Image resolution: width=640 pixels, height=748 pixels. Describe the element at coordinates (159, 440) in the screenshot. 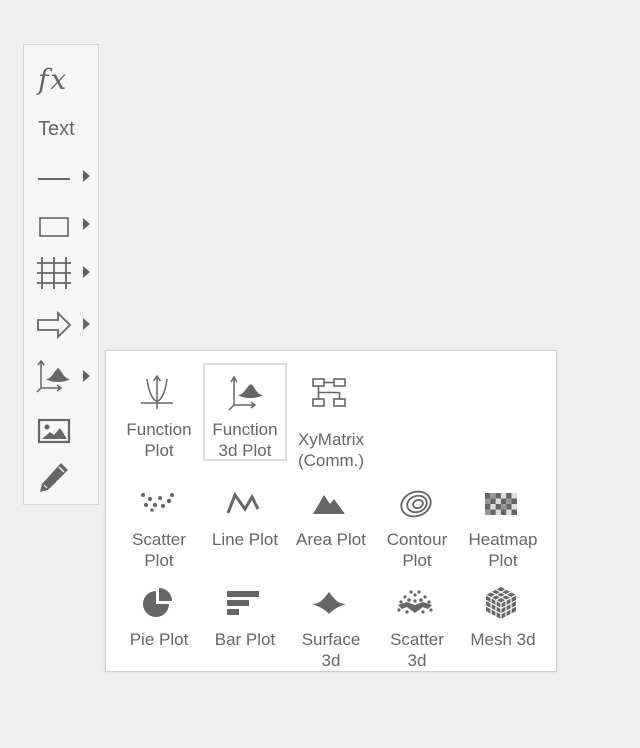

I see `menu-item-label: Function Plot` at that location.